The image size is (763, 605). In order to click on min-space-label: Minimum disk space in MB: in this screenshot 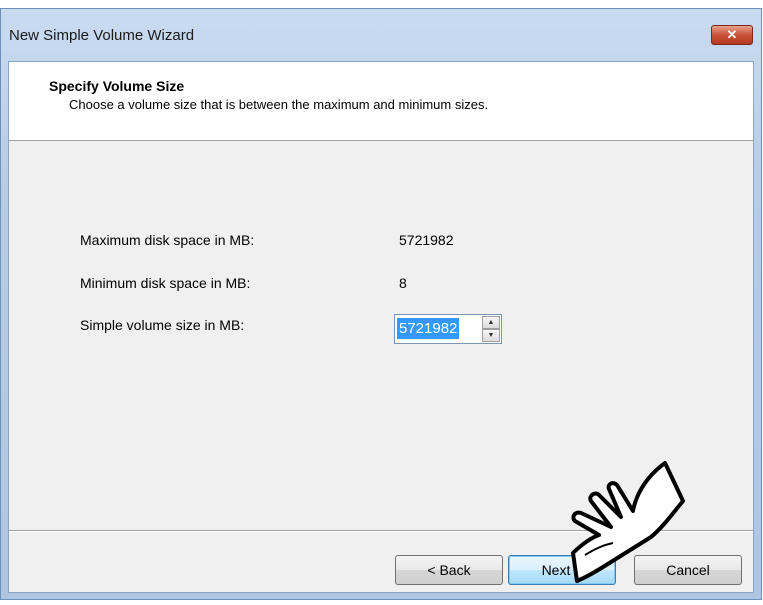, I will do `click(165, 283)`.